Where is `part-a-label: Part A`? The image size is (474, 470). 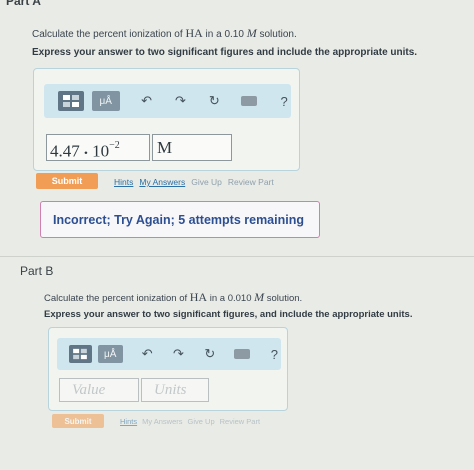
part-a-label: Part A is located at coordinates (23, 4).